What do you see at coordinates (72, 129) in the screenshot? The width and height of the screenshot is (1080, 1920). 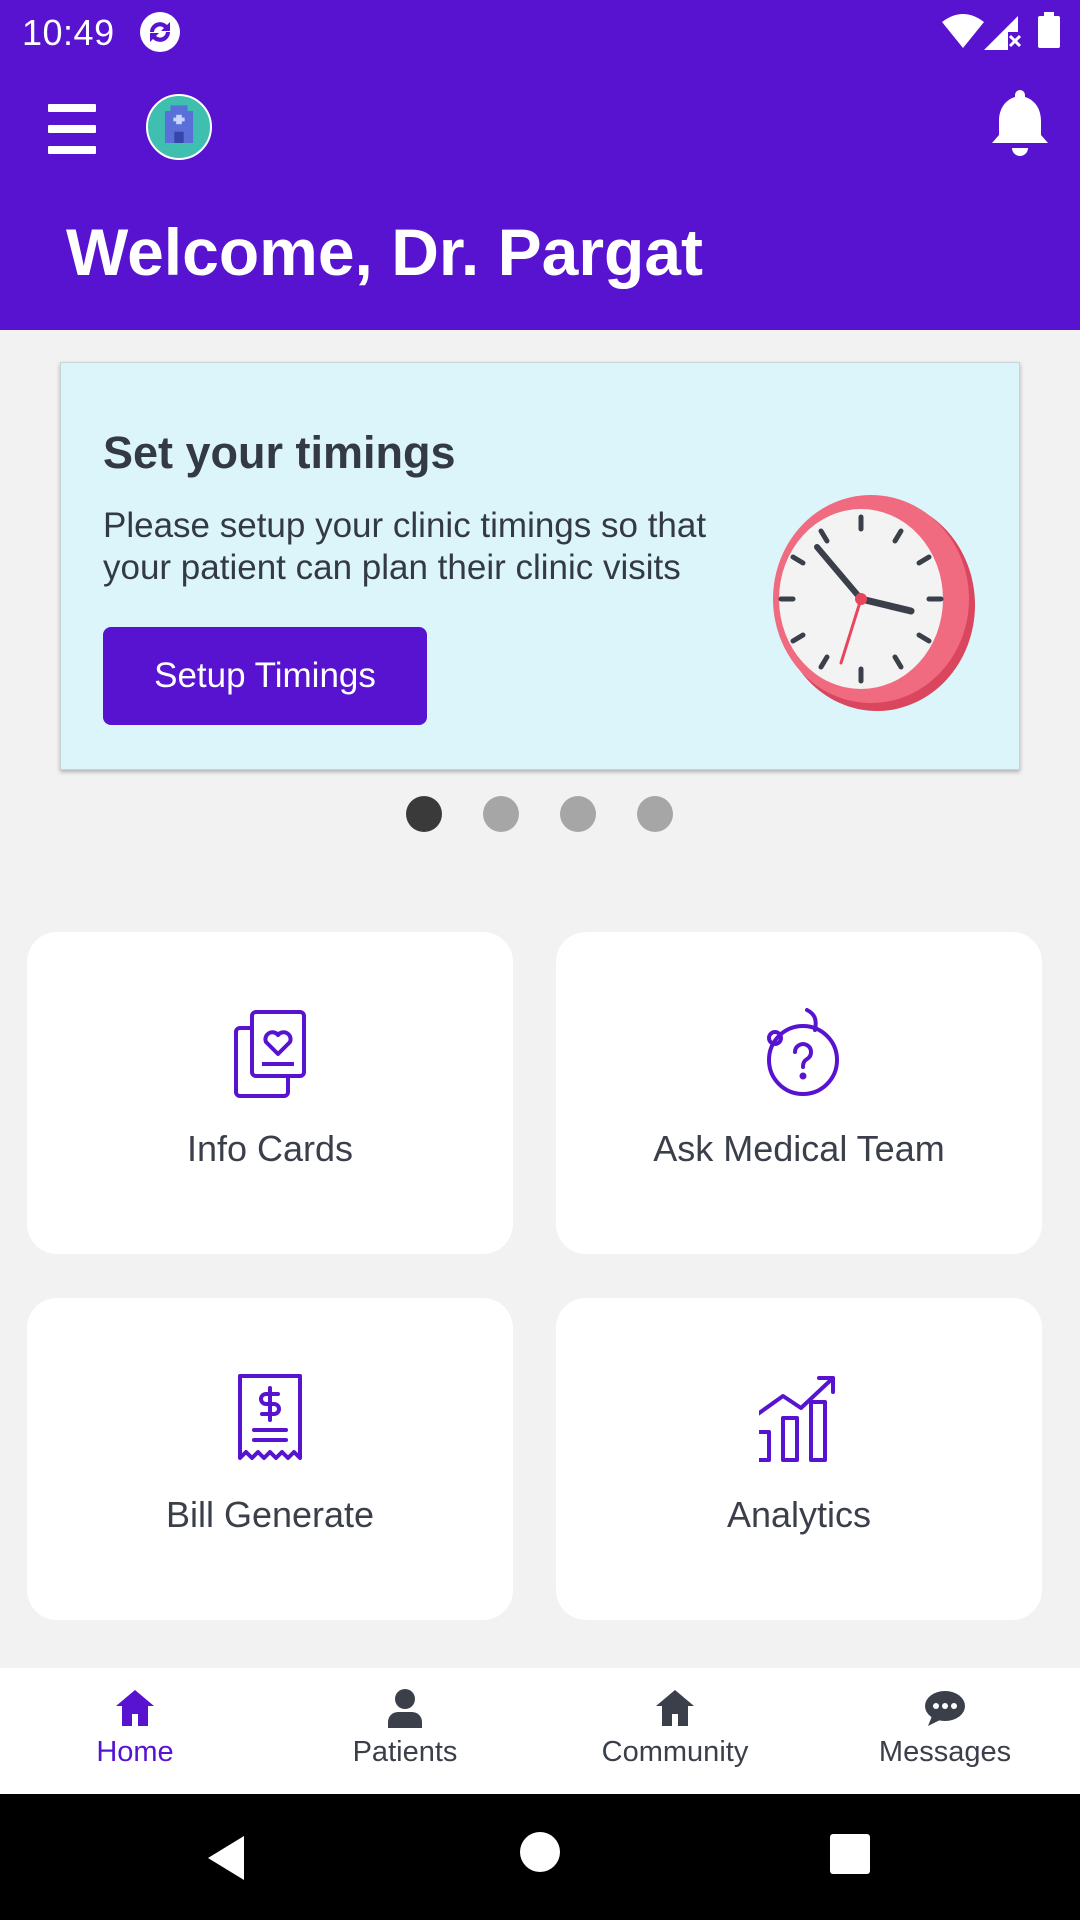 I see `hamburger-menu-icon` at bounding box center [72, 129].